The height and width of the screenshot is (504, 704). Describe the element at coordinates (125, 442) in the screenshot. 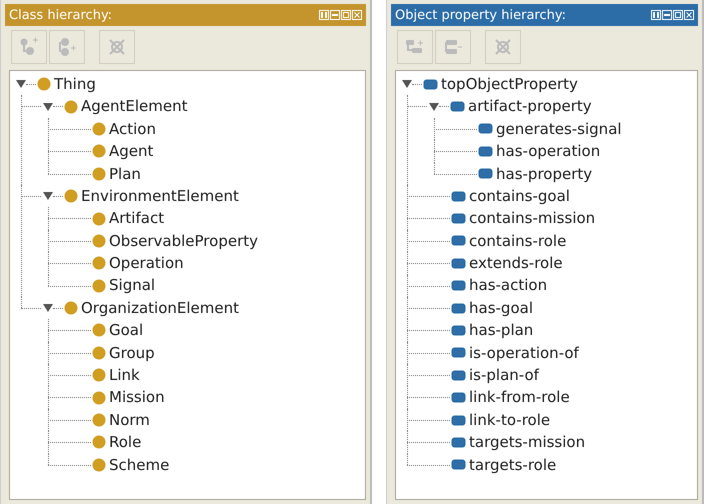

I see `tree-item: Role` at that location.